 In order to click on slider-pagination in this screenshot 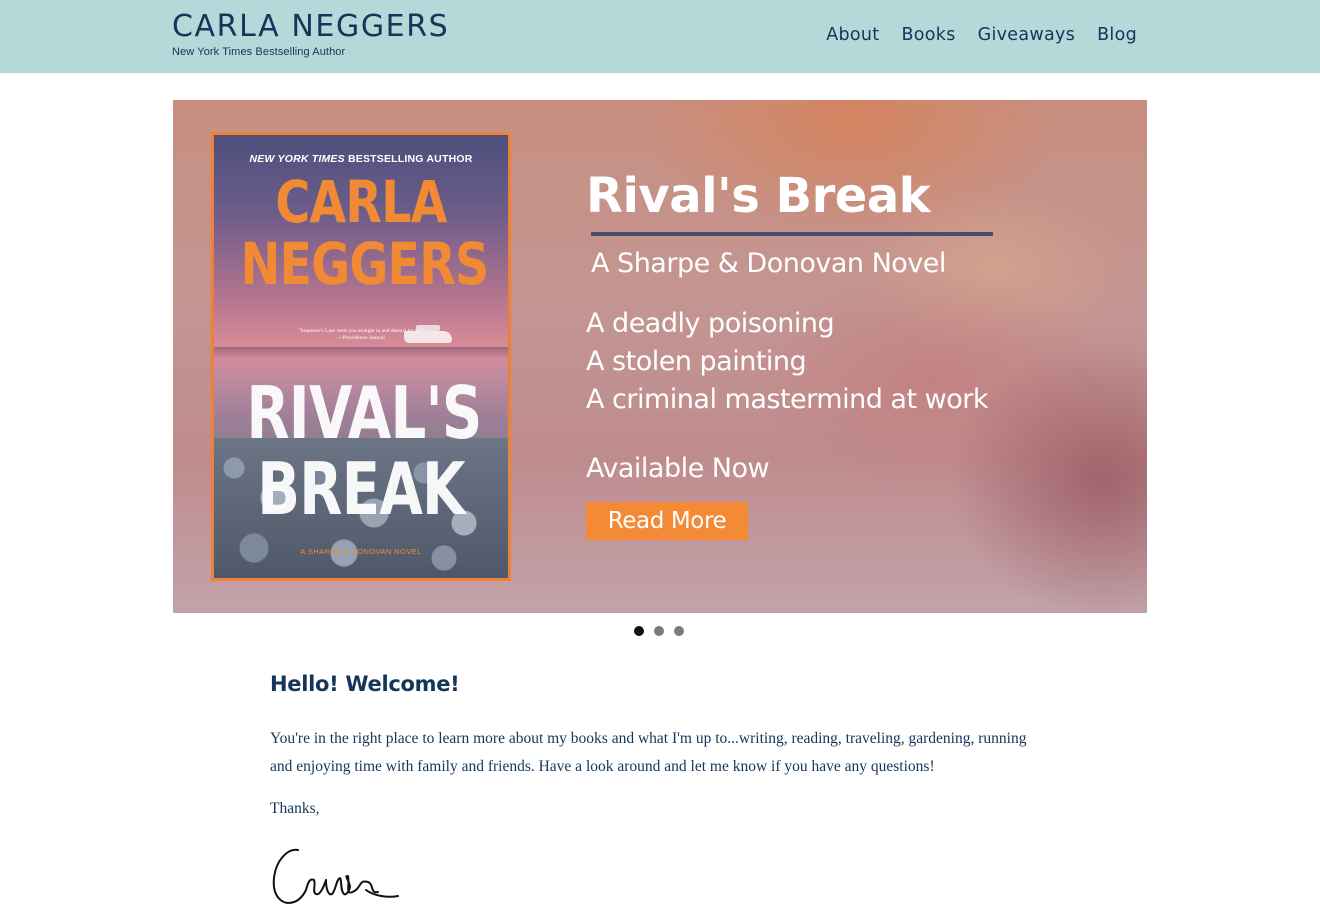, I will do `click(659, 631)`.